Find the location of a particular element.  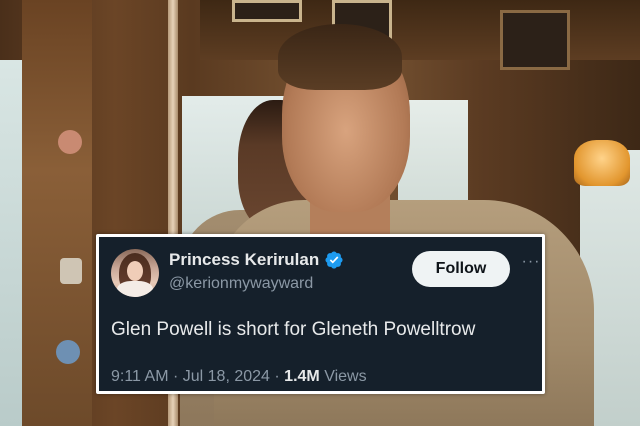

tweet-meta: 9:11 AM · Jul 18, 2024 · 1.4M Views is located at coordinates (239, 377).